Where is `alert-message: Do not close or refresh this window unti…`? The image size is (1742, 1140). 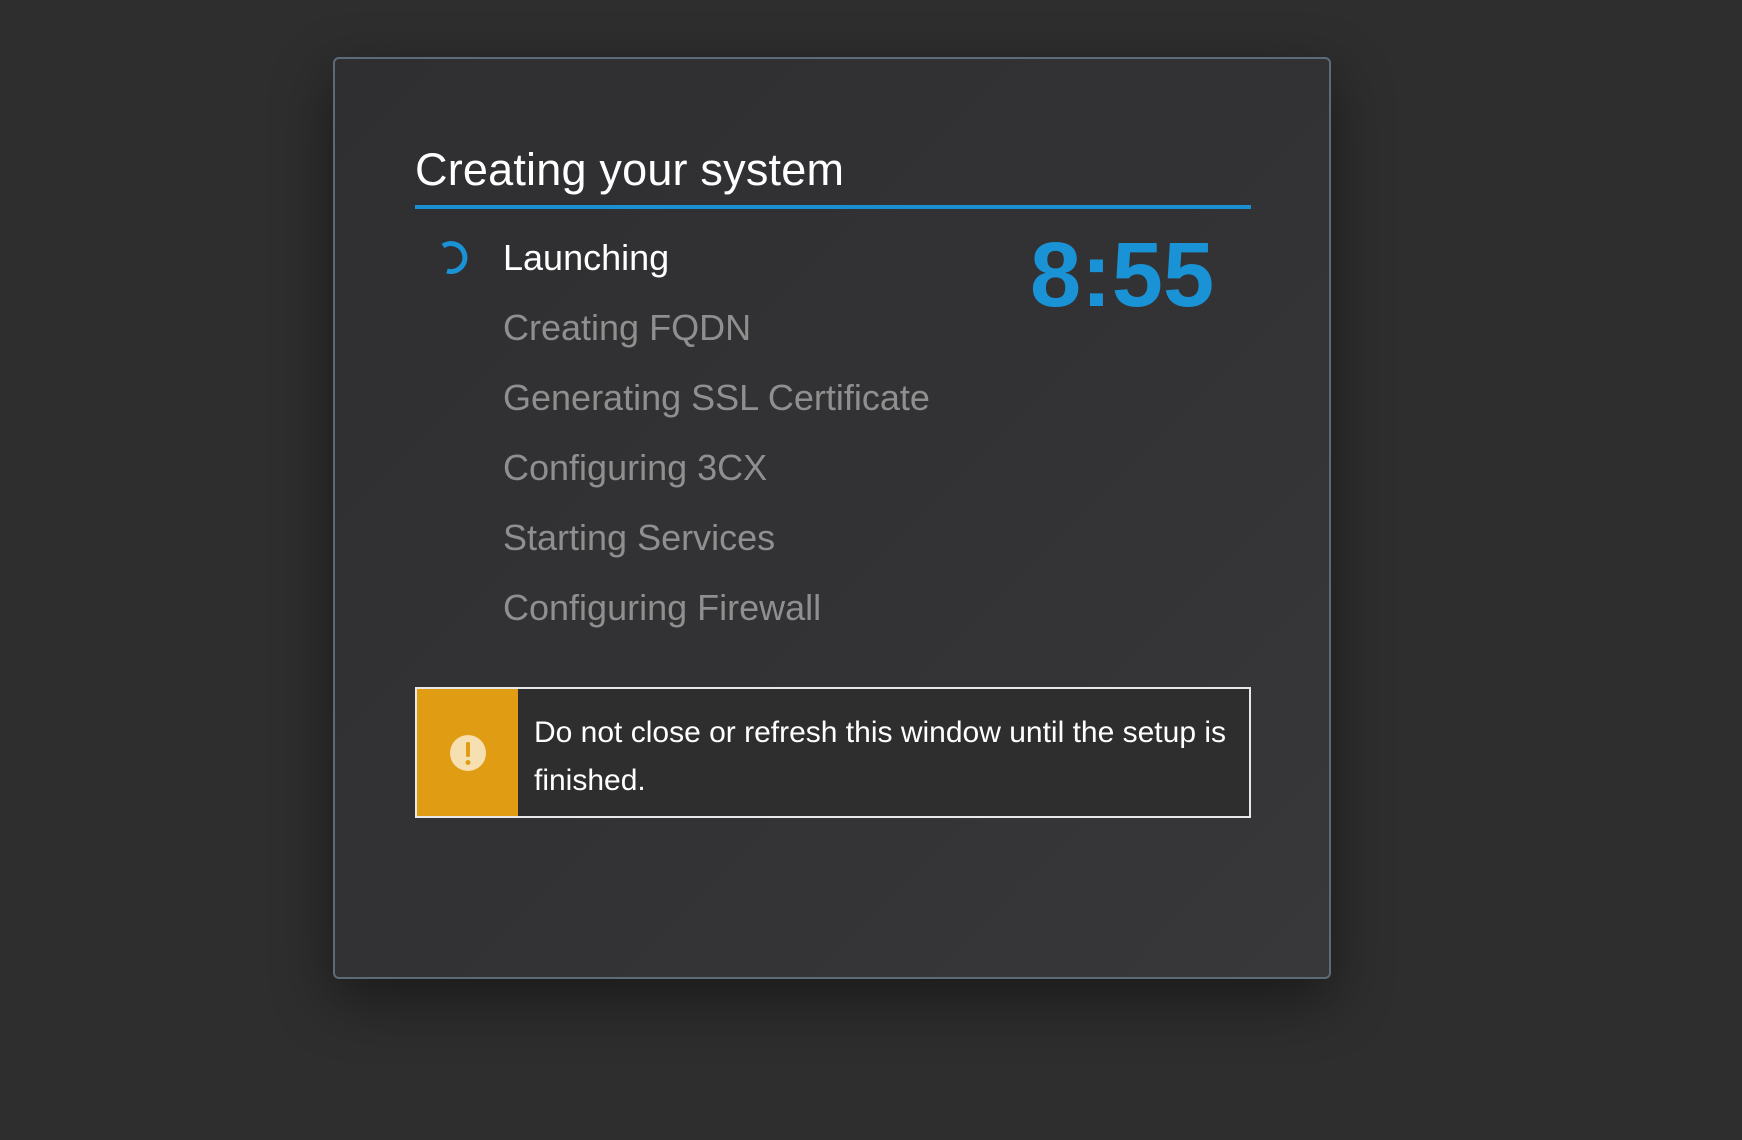
alert-message: Do not close or refresh this window unti… is located at coordinates (880, 756).